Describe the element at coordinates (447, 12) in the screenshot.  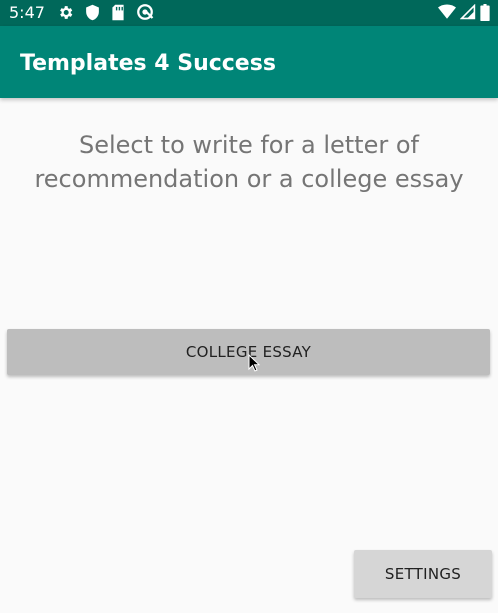
I see `wifi-icon` at that location.